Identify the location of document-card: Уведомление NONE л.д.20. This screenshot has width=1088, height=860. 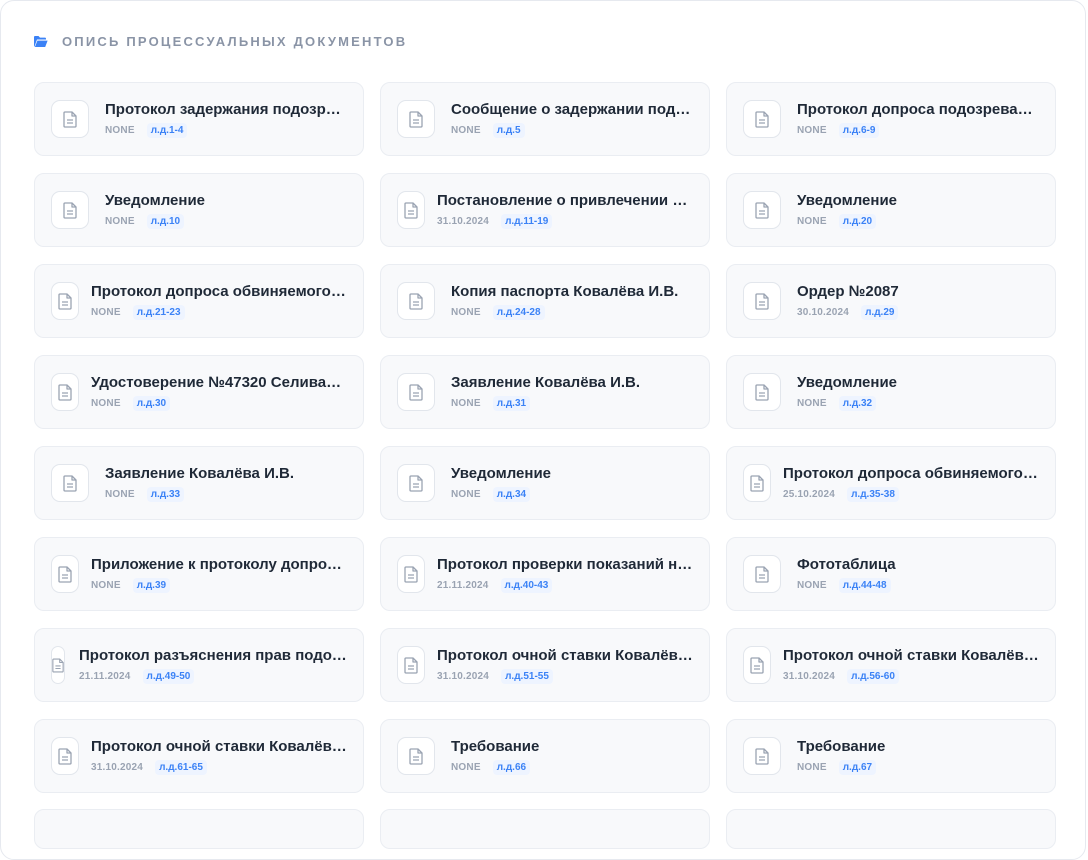
(891, 210).